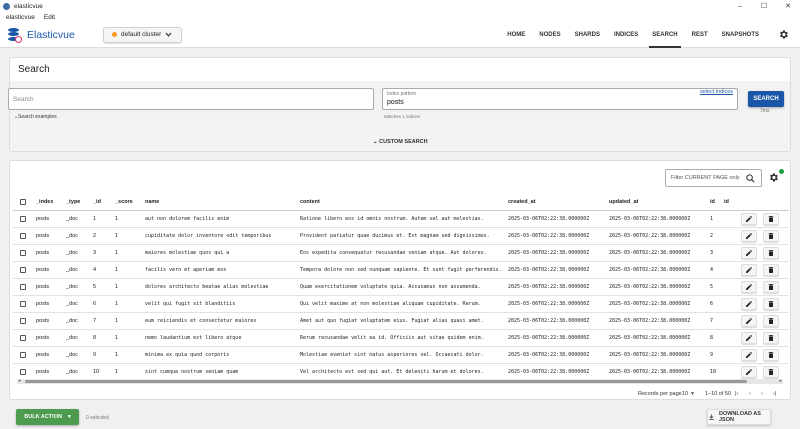 The image size is (800, 429). Describe the element at coordinates (386, 381) in the screenshot. I see `scrollbar-thumb` at that location.